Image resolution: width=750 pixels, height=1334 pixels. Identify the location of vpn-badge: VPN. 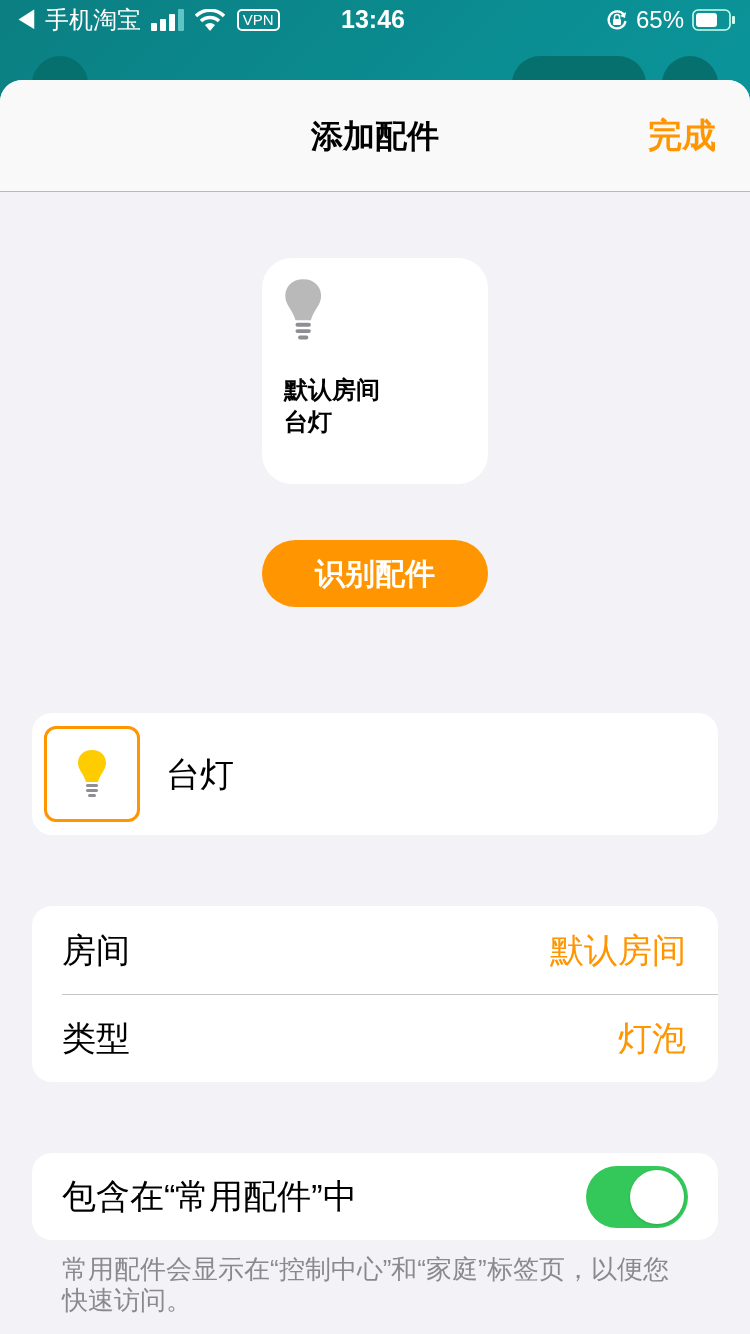
(258, 20).